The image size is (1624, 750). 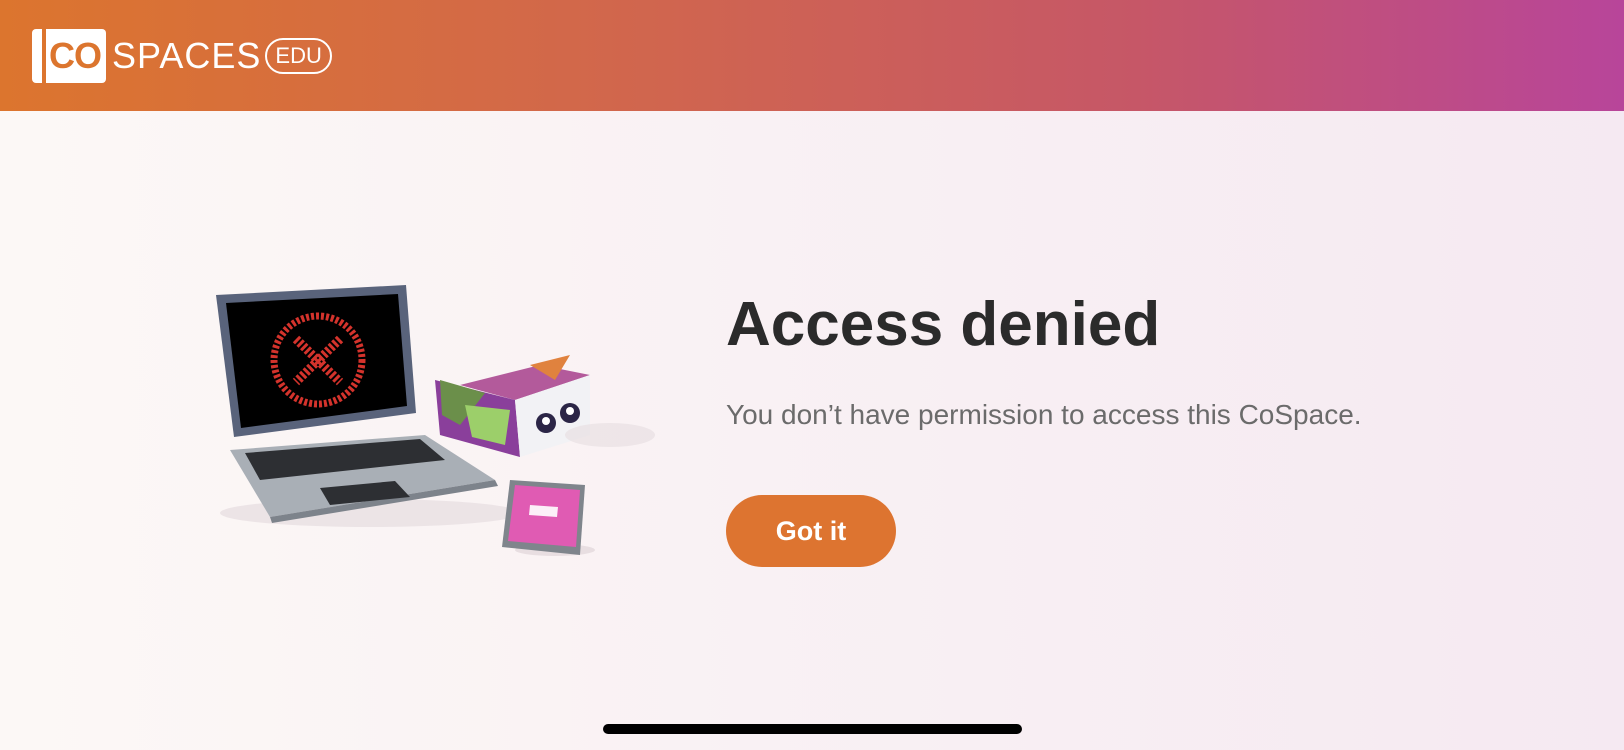 I want to click on page-title: Access denied, so click(x=943, y=324).